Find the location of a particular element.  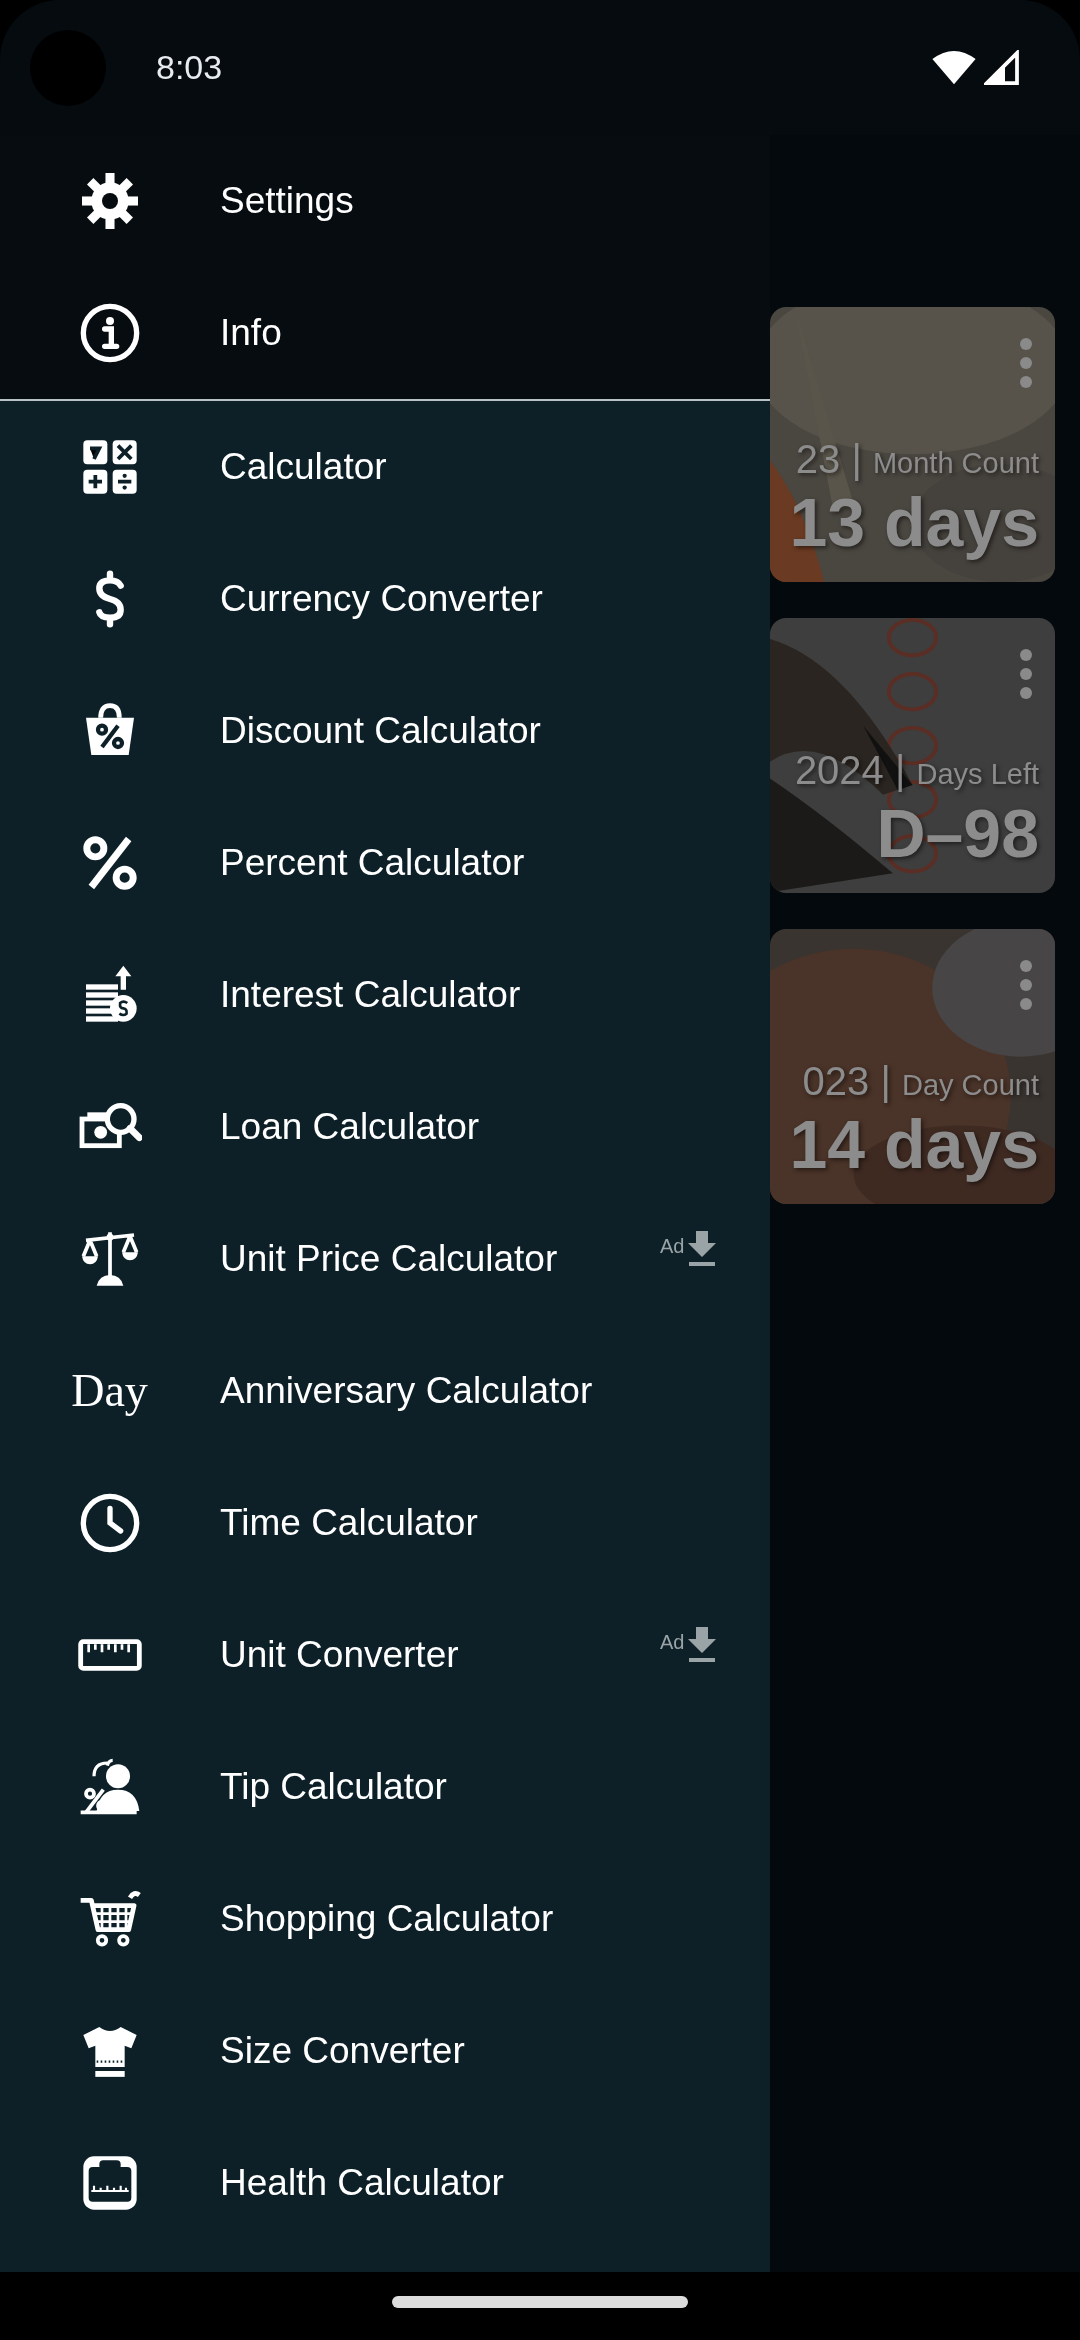

menu-label: Settings is located at coordinates (287, 201).